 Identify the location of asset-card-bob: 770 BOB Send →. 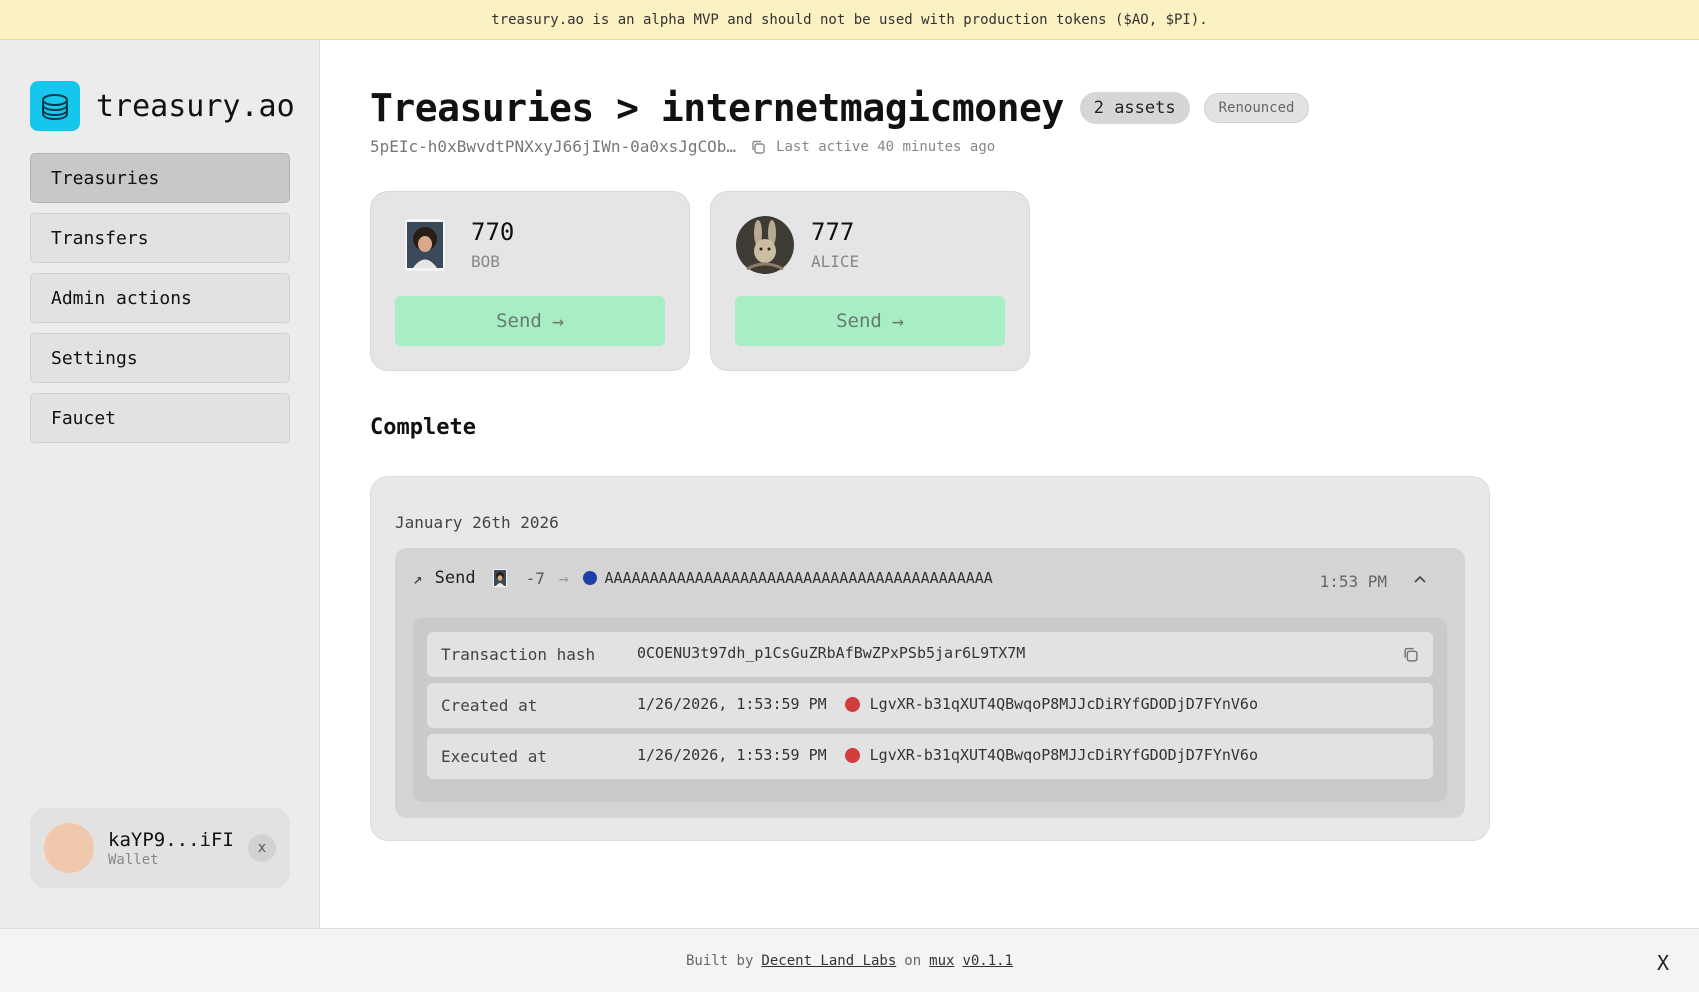
(530, 281).